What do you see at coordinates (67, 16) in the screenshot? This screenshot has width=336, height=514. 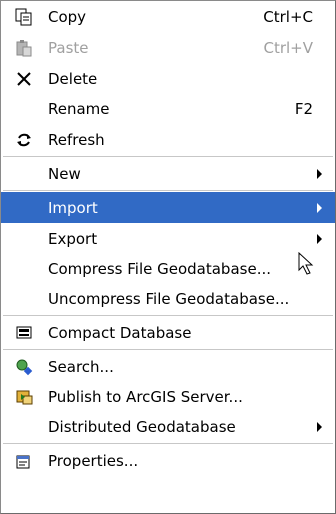 I see `menu-item-label: Copy` at bounding box center [67, 16].